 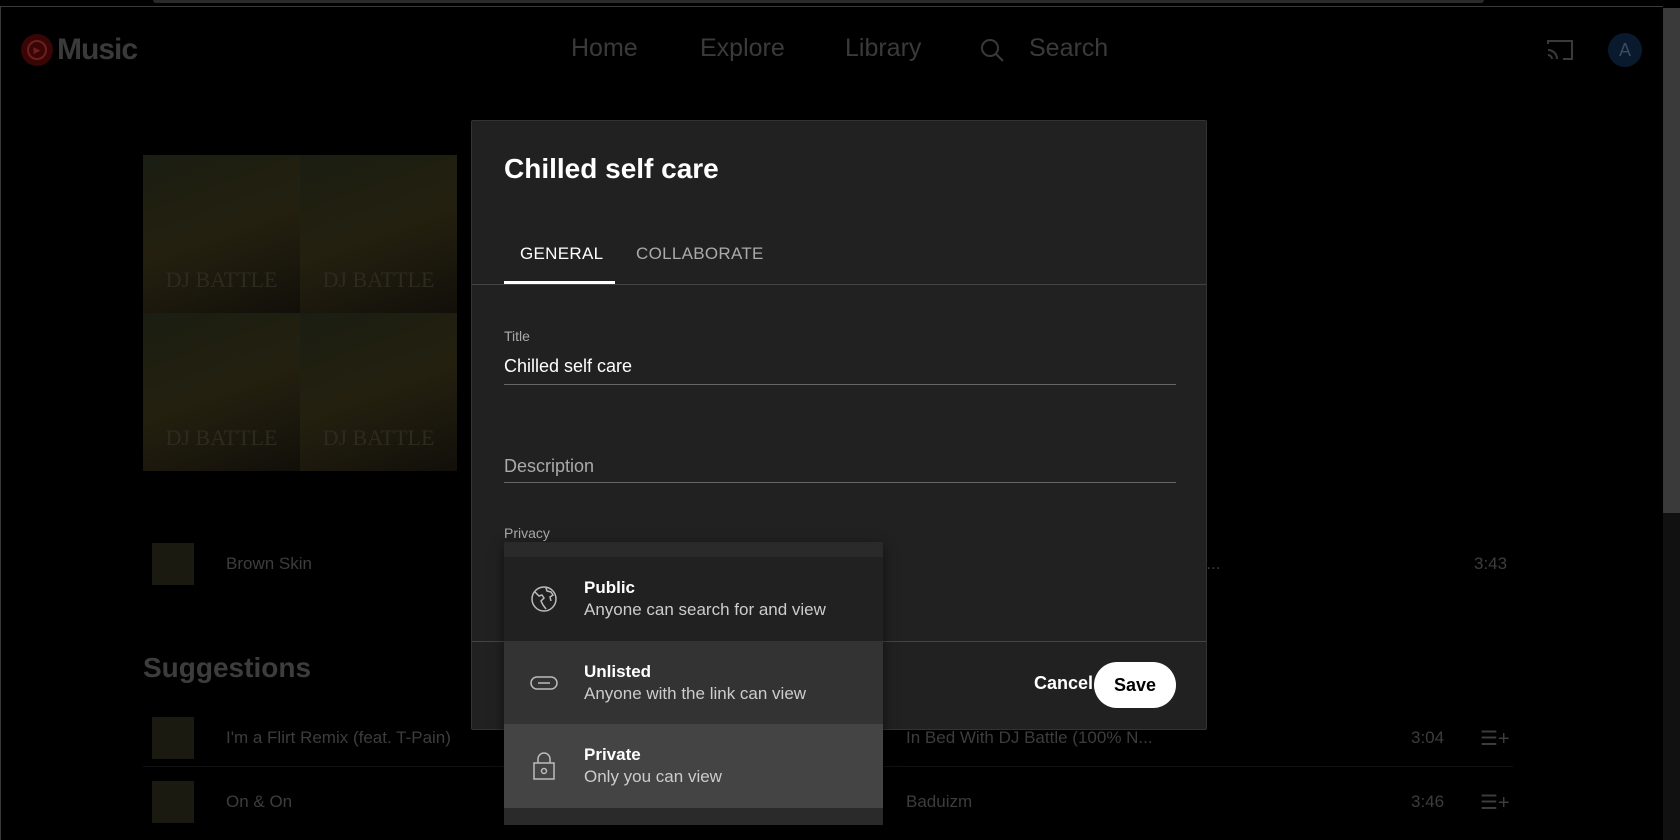 I want to click on save-button: Save, so click(x=1135, y=685).